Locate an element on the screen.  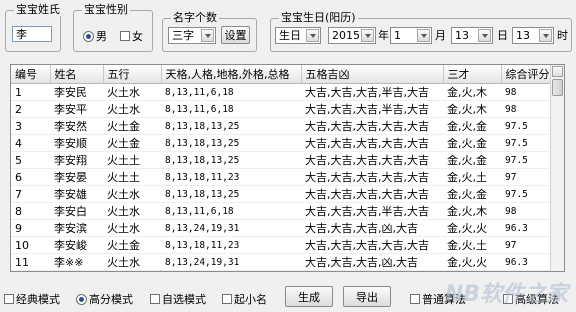
month-select: 1 is located at coordinates (411, 35).